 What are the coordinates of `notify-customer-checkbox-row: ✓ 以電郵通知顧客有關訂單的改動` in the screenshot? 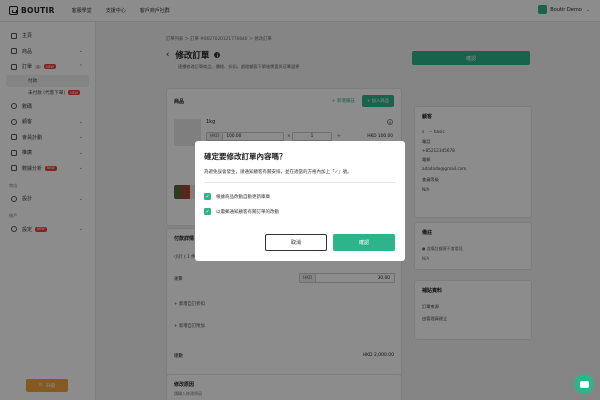 It's located at (241, 211).